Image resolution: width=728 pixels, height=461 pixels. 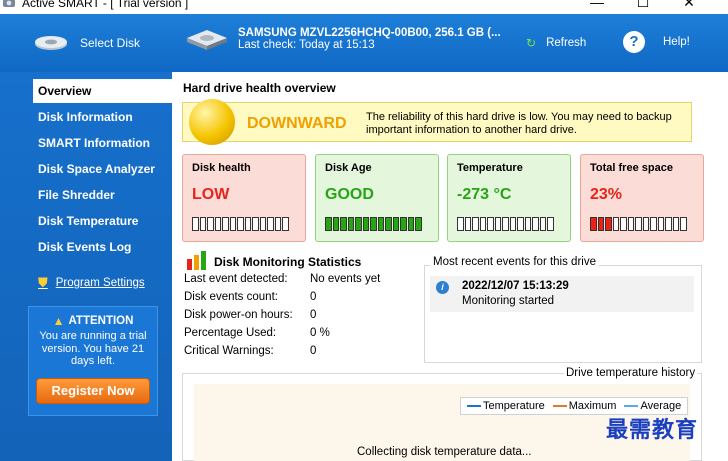 I want to click on temperature-history-title: Drive temperature history, so click(x=631, y=373).